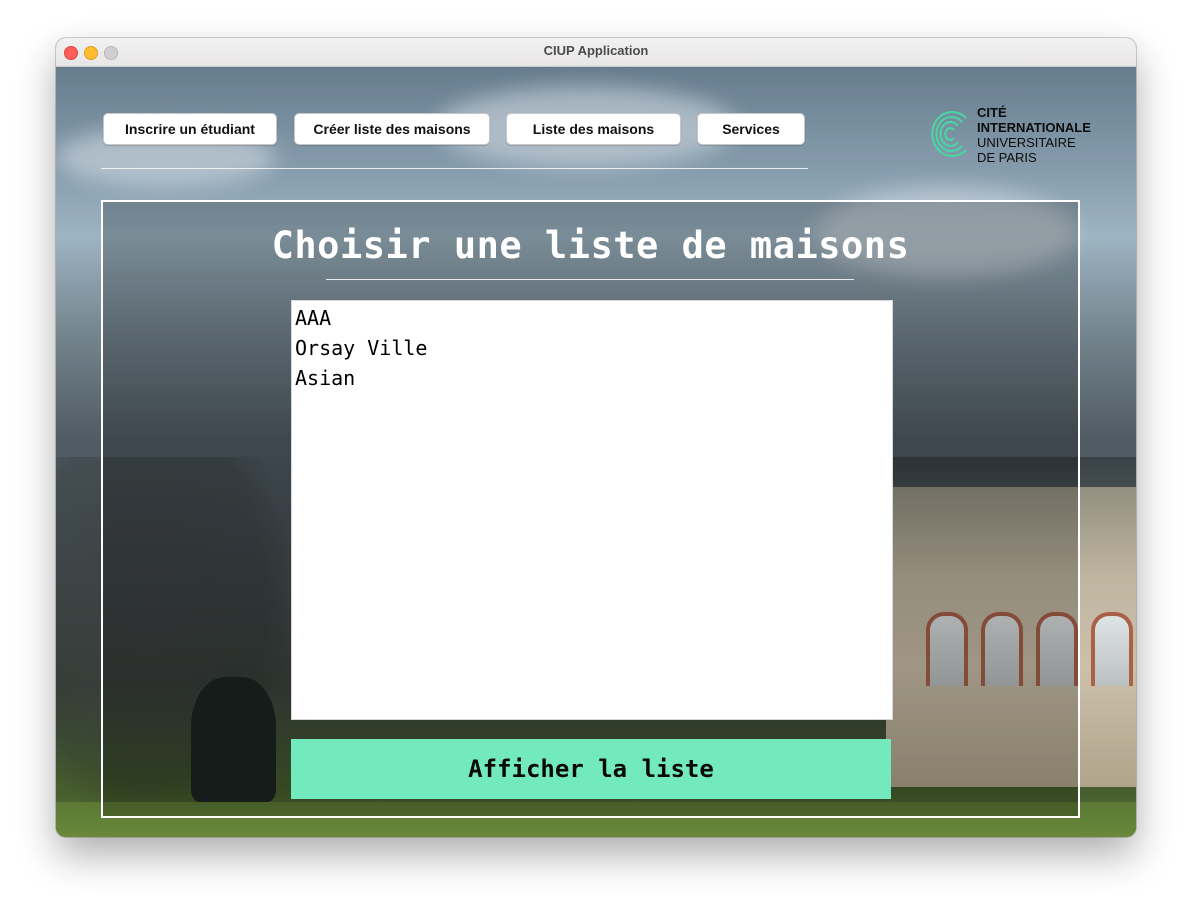 The width and height of the screenshot is (1192, 912). What do you see at coordinates (1007, 157) in the screenshot?
I see `logo-text-line: DE PARIS` at bounding box center [1007, 157].